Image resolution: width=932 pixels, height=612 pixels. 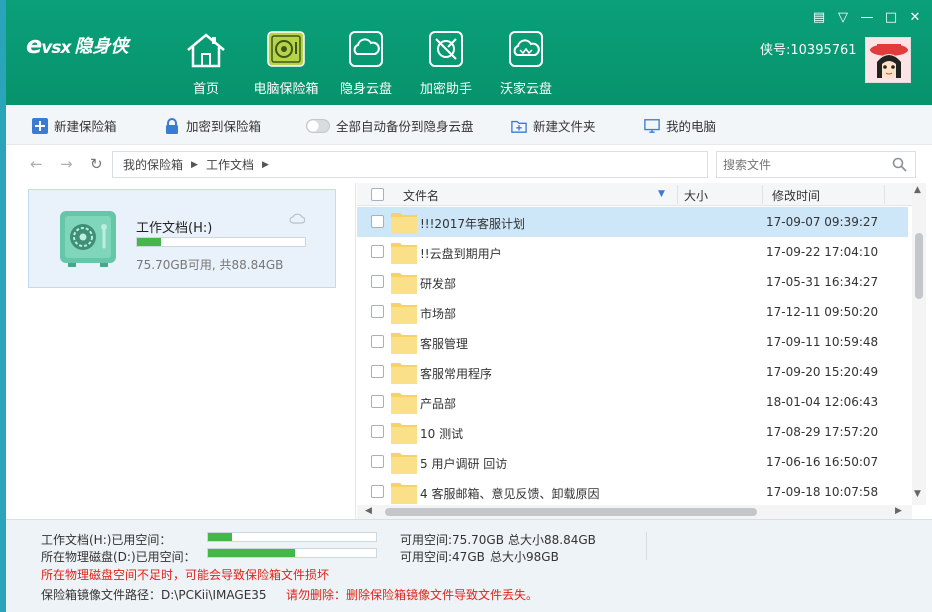 What do you see at coordinates (106, 540) in the screenshot?
I see `h-used-label: 工作文档(H:)已用空间：` at bounding box center [106, 540].